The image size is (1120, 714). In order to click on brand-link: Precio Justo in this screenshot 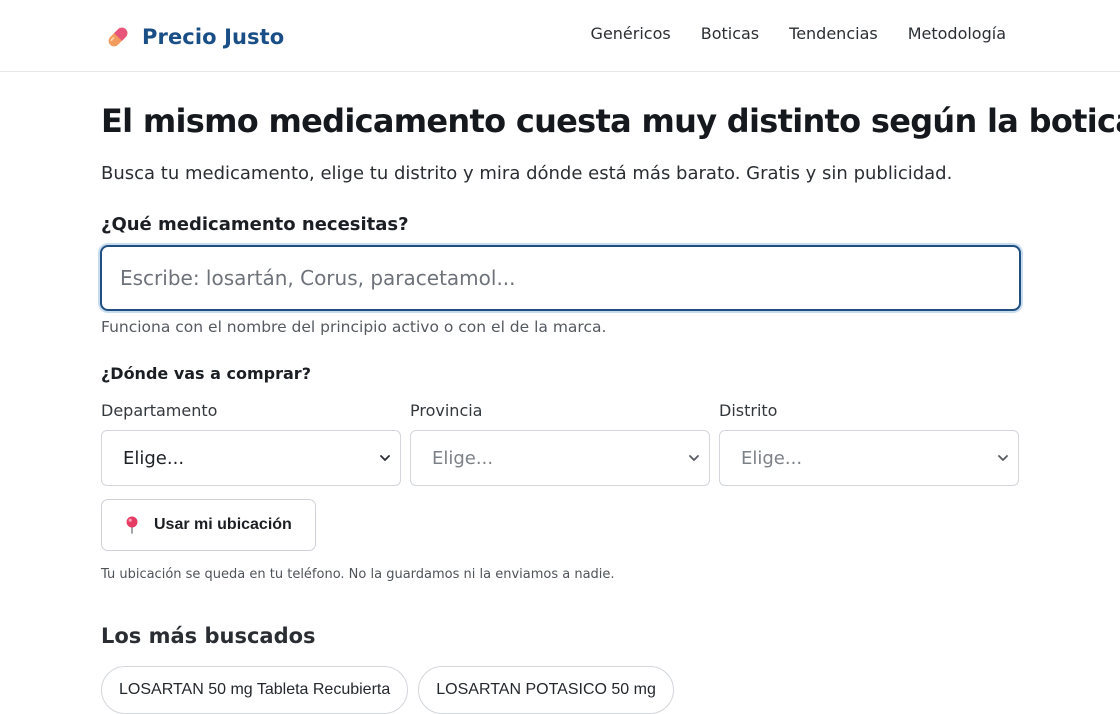, I will do `click(194, 37)`.